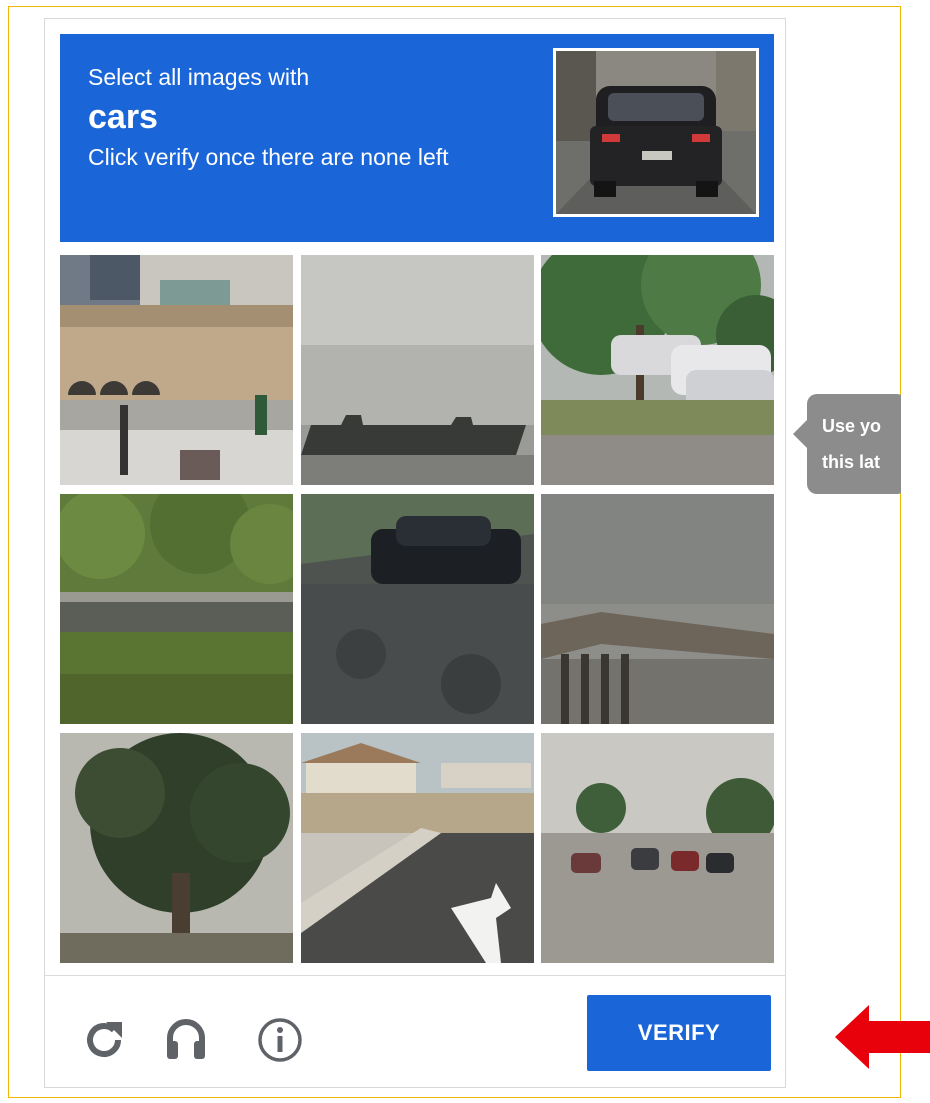  I want to click on tile-dark-car, so click(417, 609).